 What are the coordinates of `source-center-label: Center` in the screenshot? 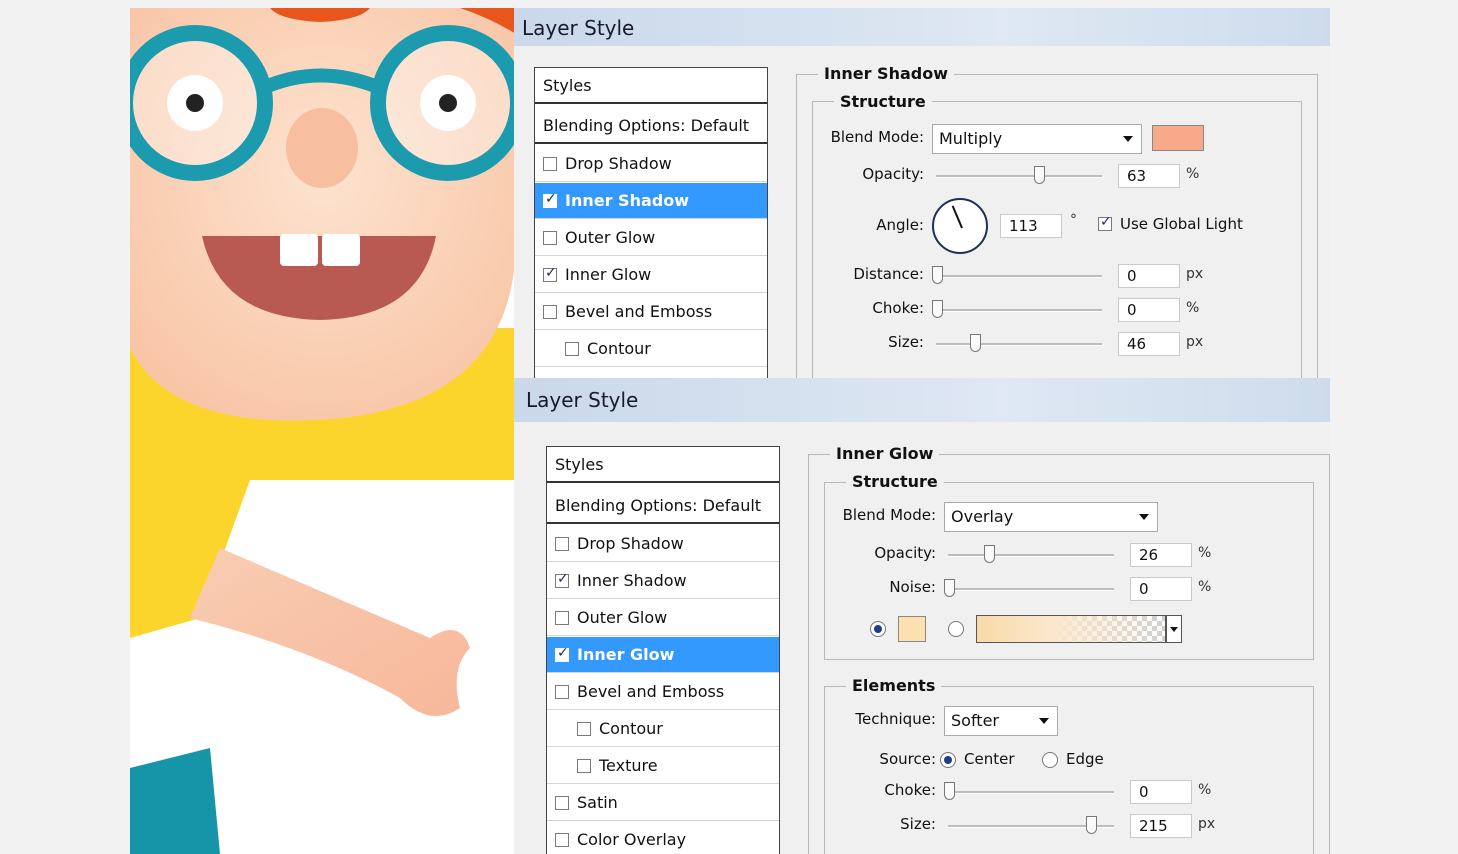 It's located at (989, 759).